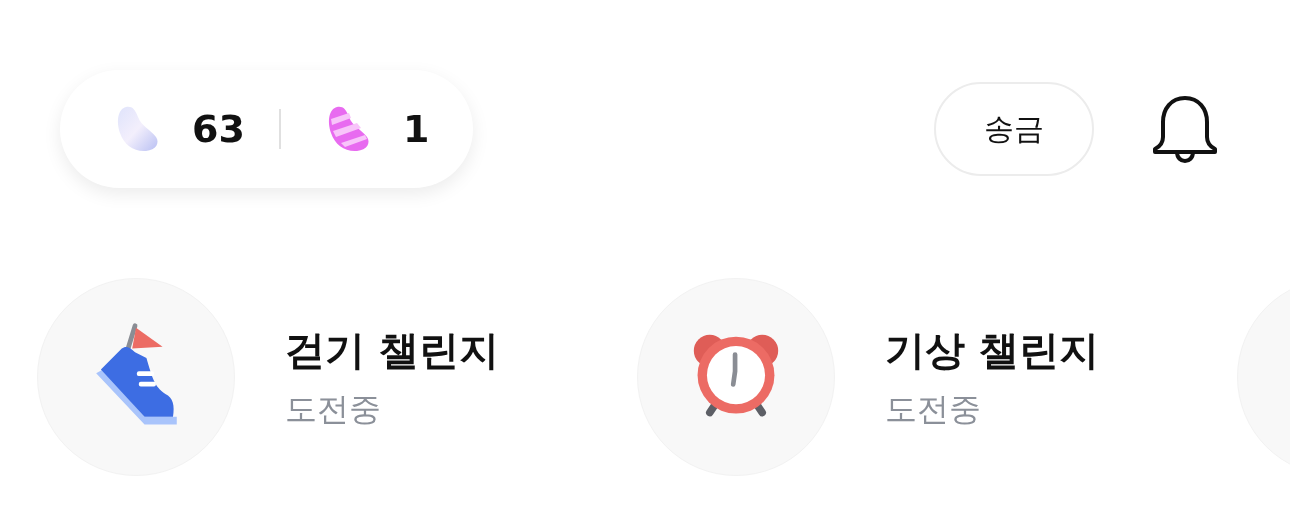 The width and height of the screenshot is (1290, 529). I want to click on challenge-title: 기상 챌린지, so click(992, 350).